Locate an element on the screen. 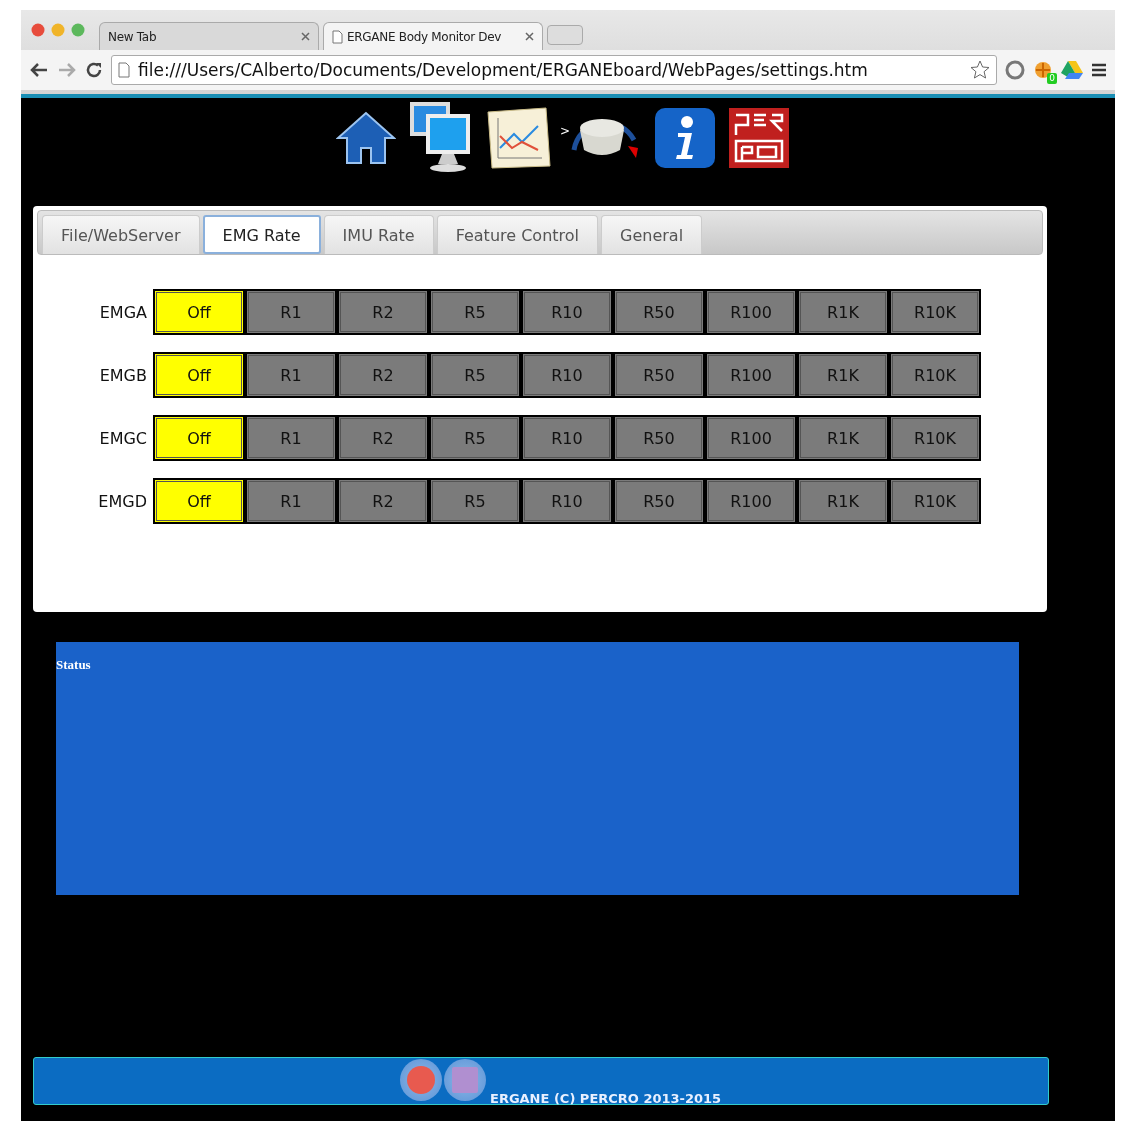 The image size is (1132, 1121). info-icon is located at coordinates (685, 138).